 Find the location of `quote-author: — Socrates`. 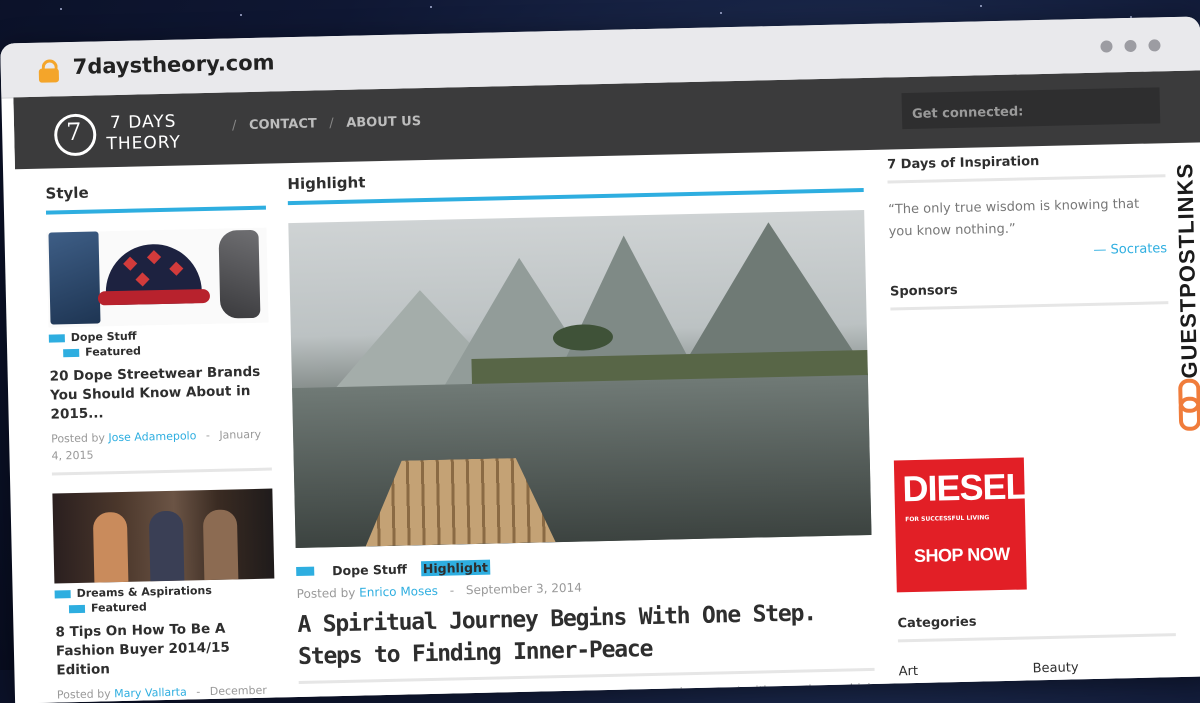

quote-author: — Socrates is located at coordinates (1130, 249).